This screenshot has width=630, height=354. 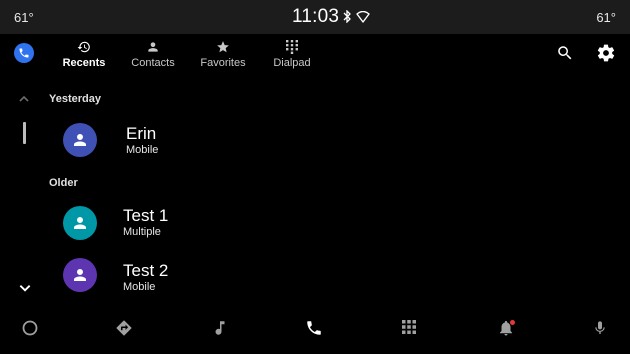 I want to click on star-icon, so click(x=223, y=47).